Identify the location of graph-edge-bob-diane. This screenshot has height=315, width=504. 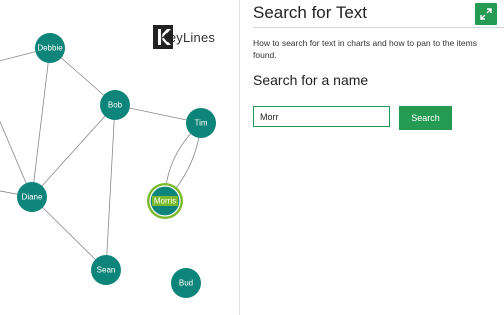
(73, 151).